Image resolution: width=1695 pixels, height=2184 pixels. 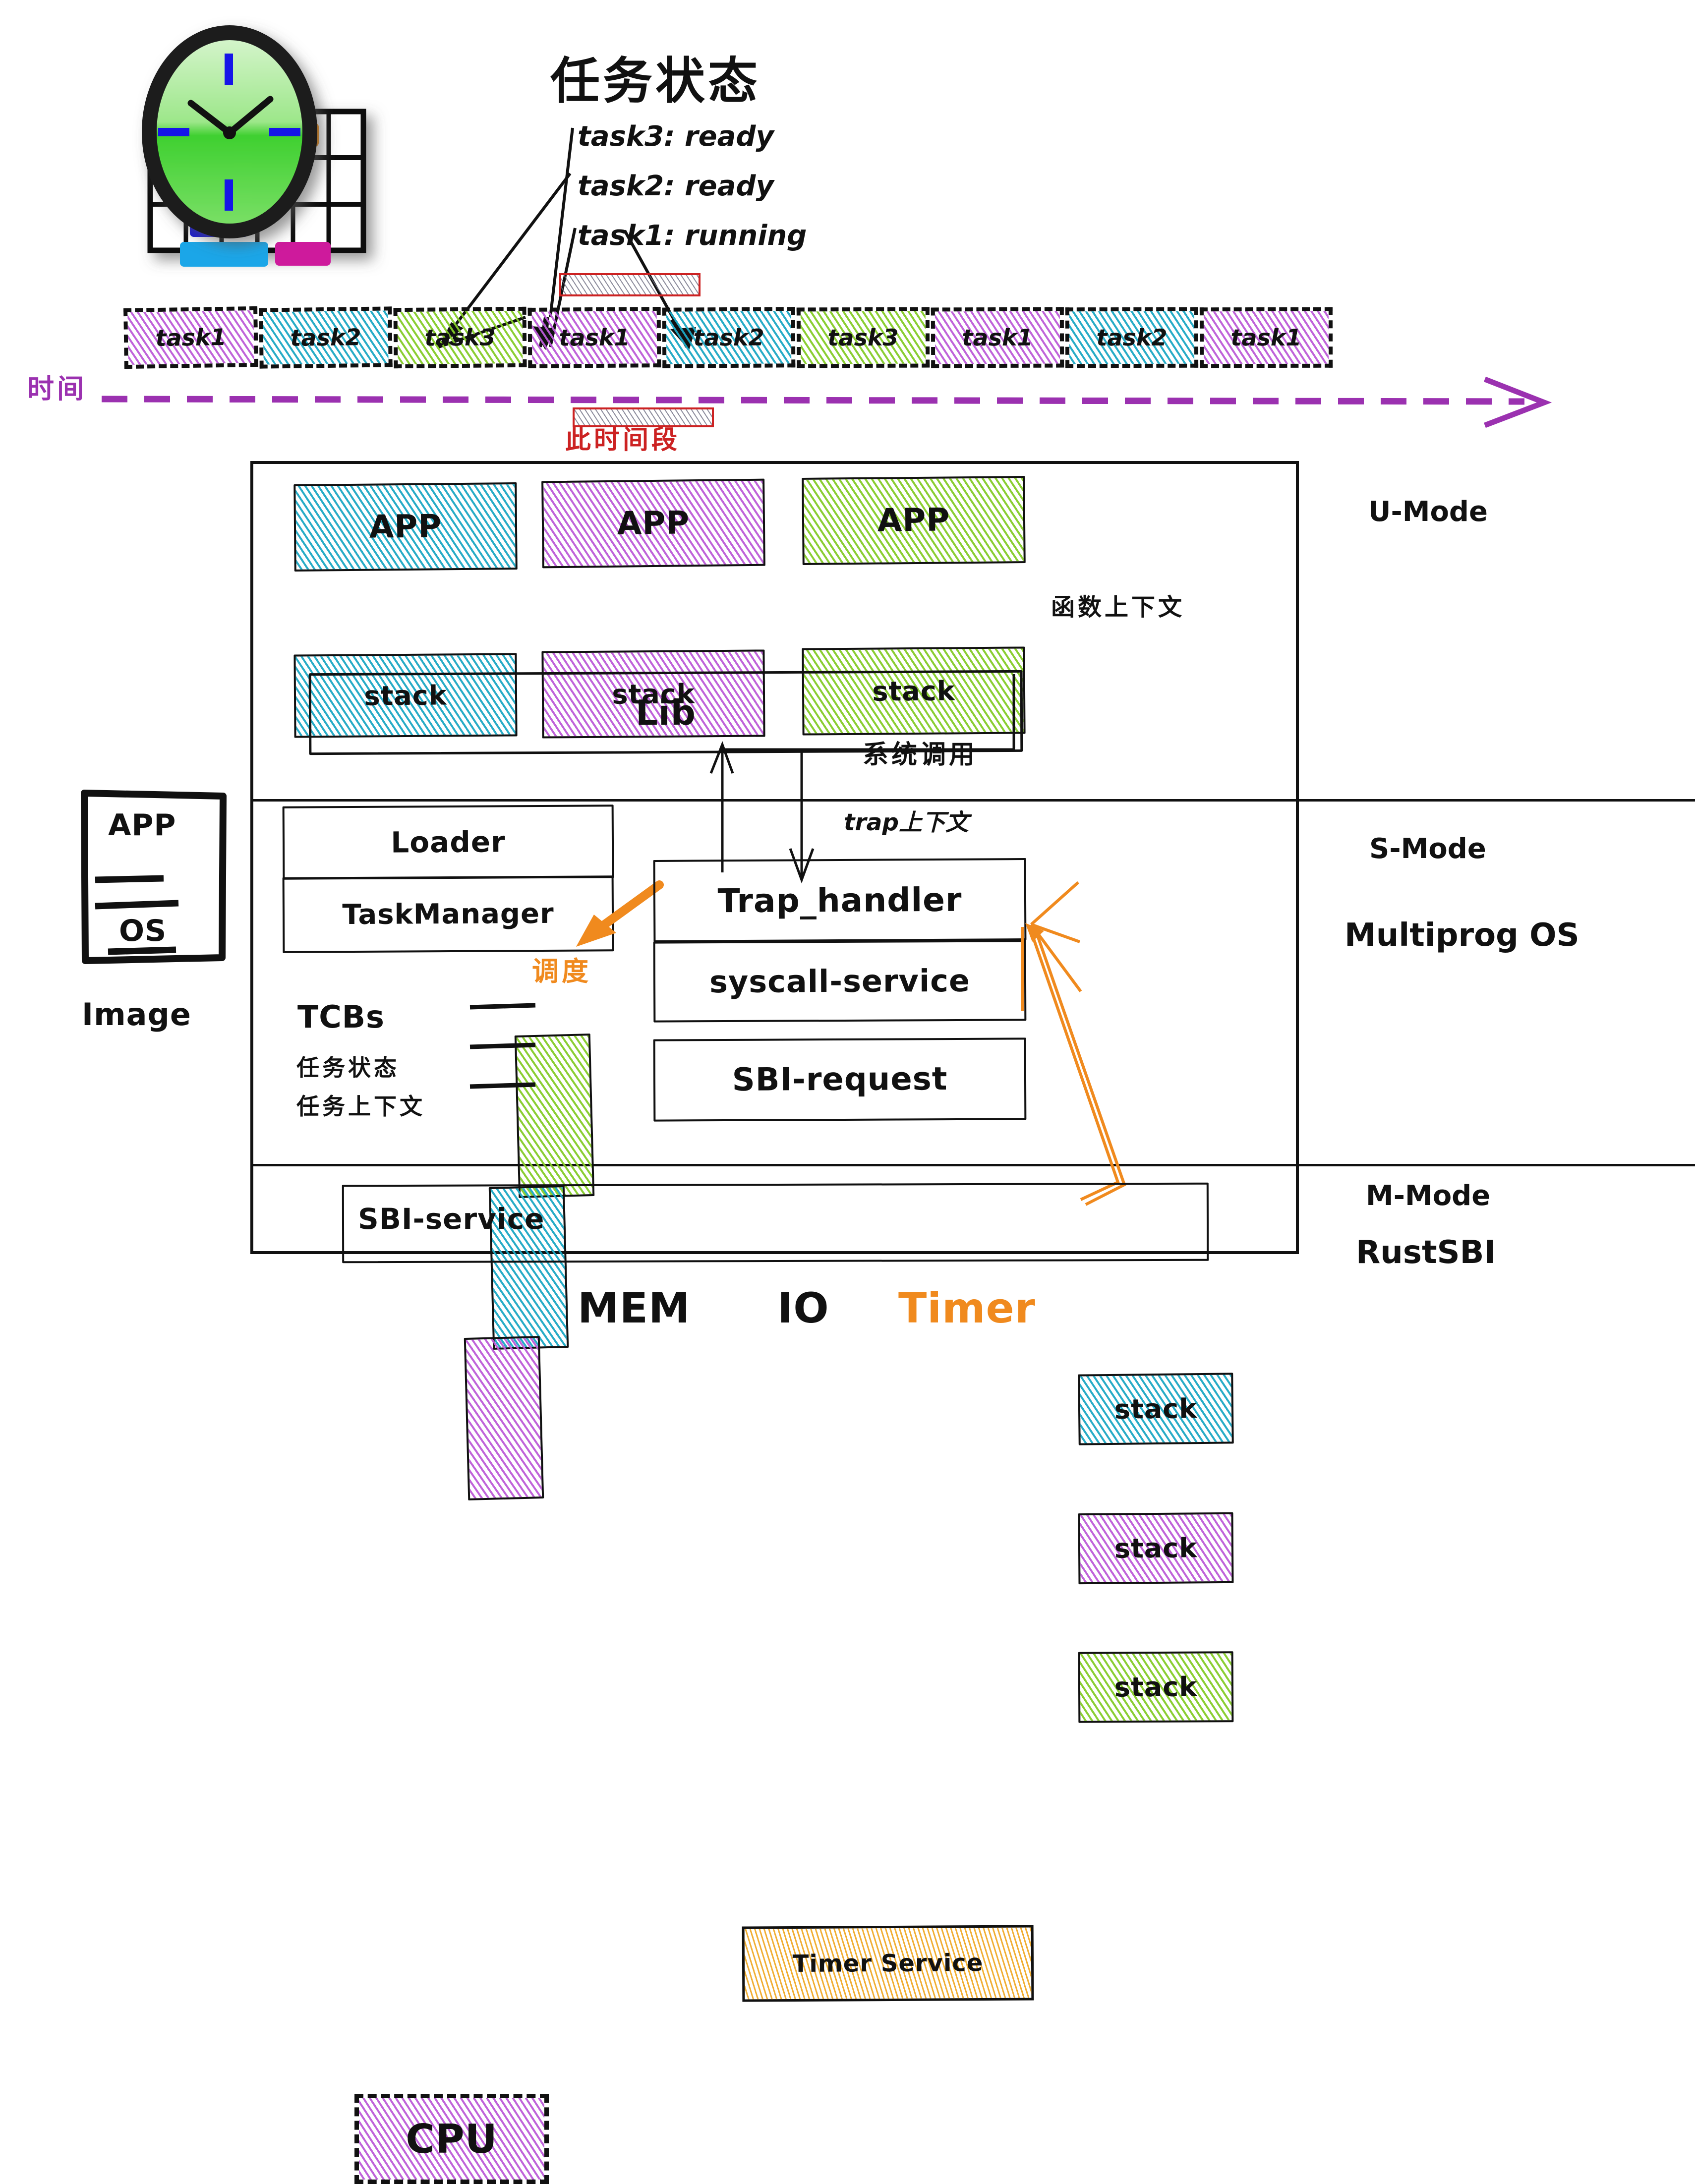 I want to click on cpu-box: CPU, so click(x=451, y=2139).